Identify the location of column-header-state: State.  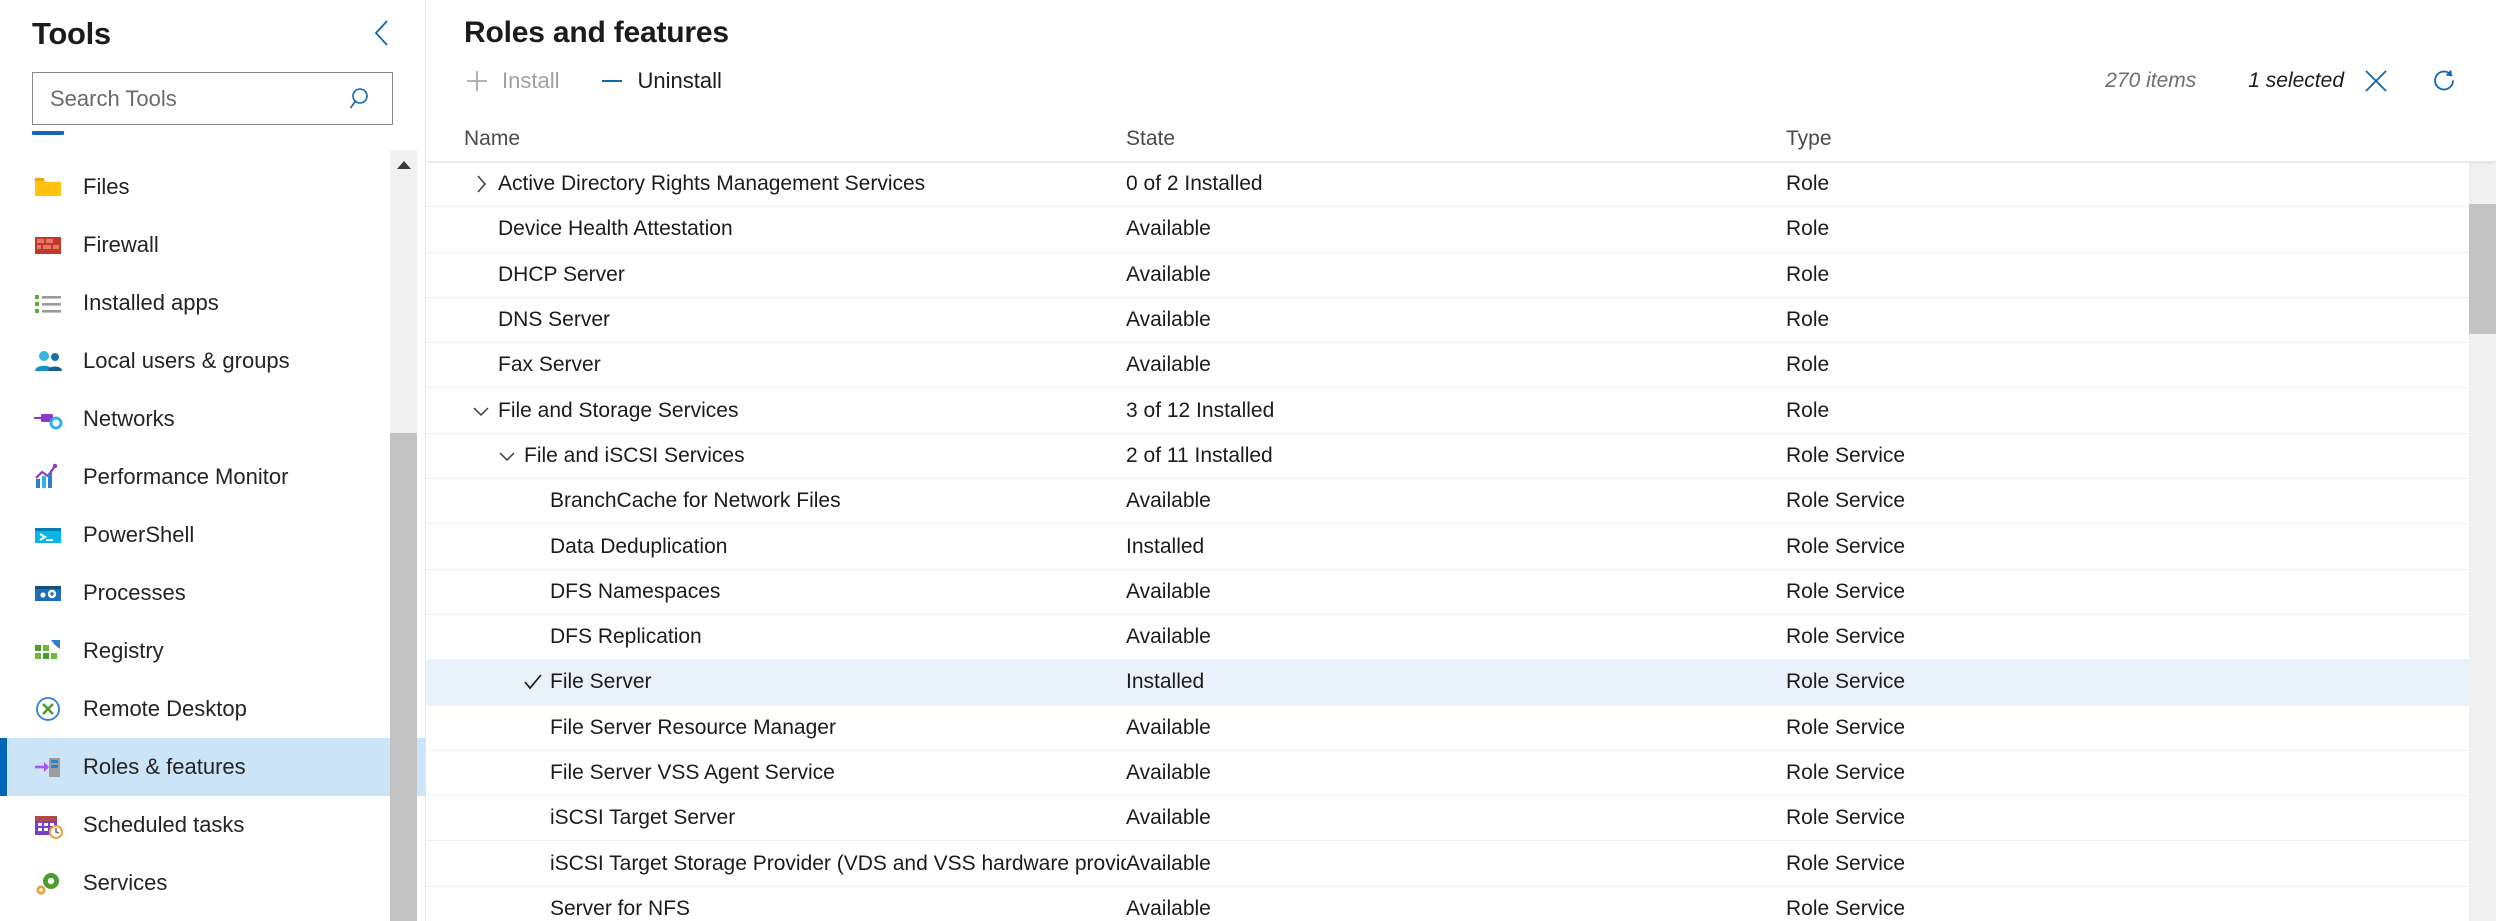
(1150, 138).